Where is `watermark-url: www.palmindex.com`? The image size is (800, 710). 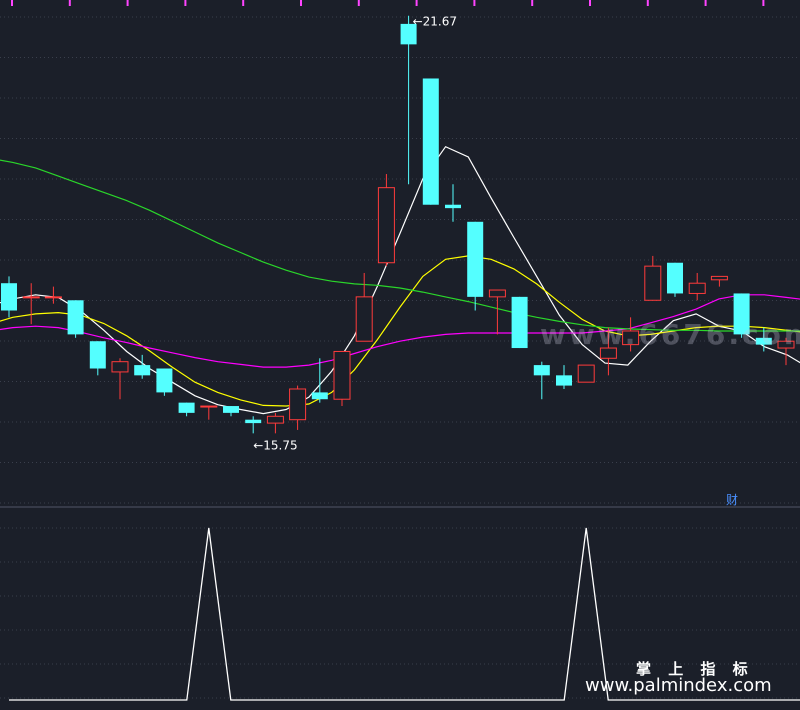 watermark-url: www.palmindex.com is located at coordinates (678, 685).